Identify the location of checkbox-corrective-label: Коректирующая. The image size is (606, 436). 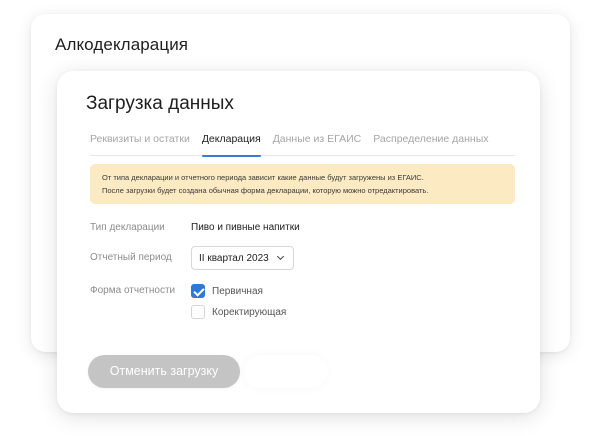
(249, 312).